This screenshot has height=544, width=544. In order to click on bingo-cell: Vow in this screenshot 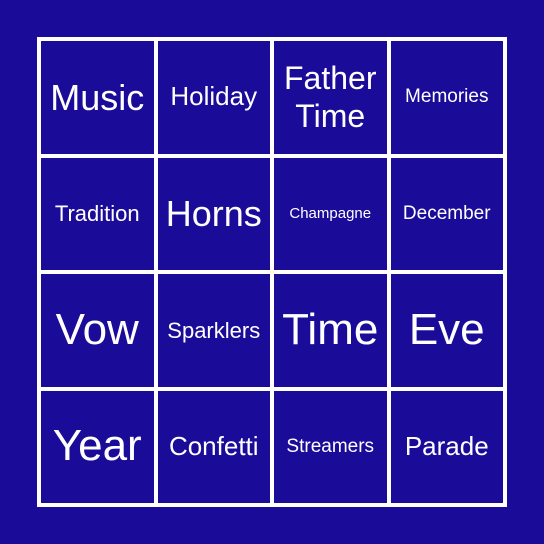, I will do `click(97, 330)`.